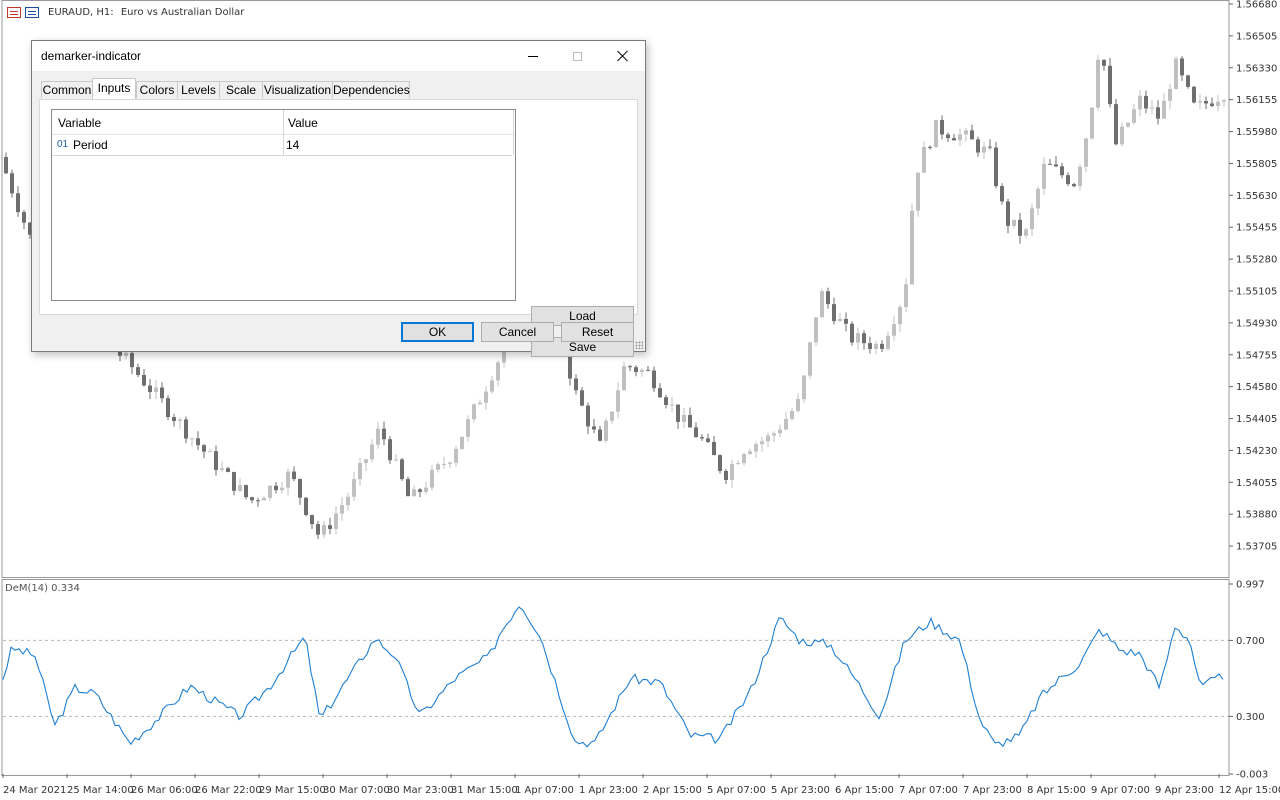 This screenshot has width=1280, height=800. Describe the element at coordinates (297, 89) in the screenshot. I see `tab-visualization: Visualization` at that location.